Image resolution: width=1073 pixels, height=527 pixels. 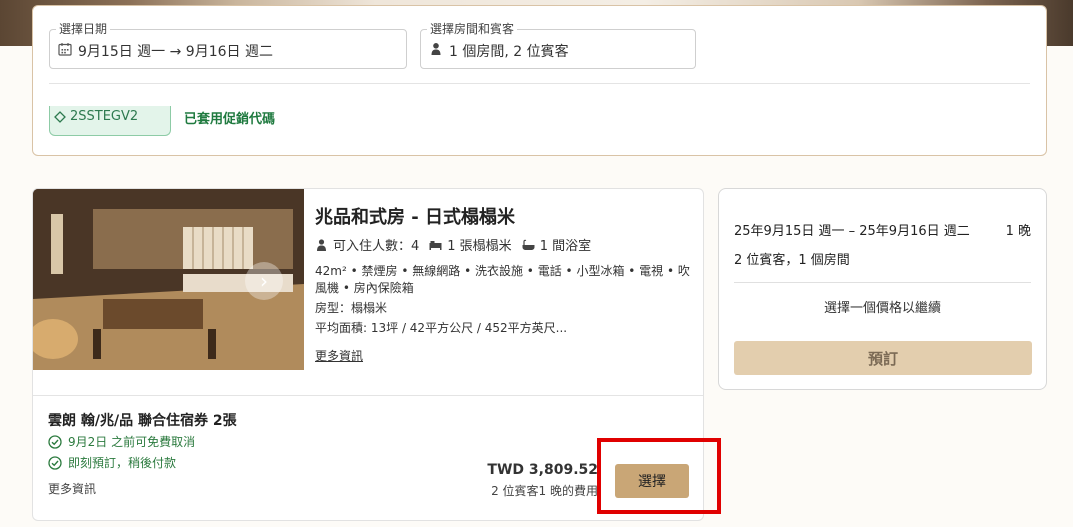 I want to click on date-field-label: 選擇日期, so click(x=83, y=29).